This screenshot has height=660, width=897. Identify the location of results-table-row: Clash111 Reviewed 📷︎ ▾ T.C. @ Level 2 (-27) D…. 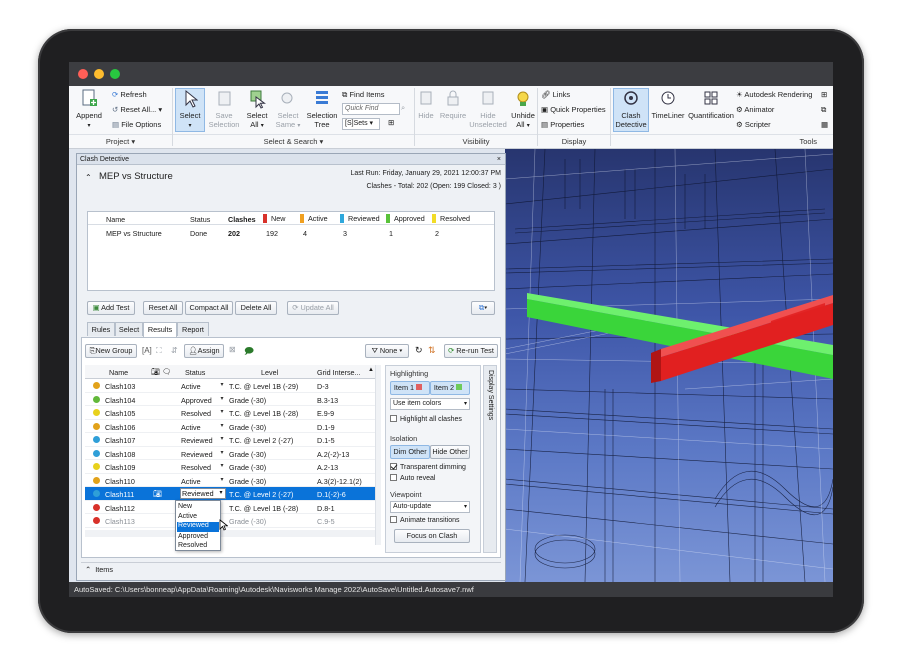
(230, 494).